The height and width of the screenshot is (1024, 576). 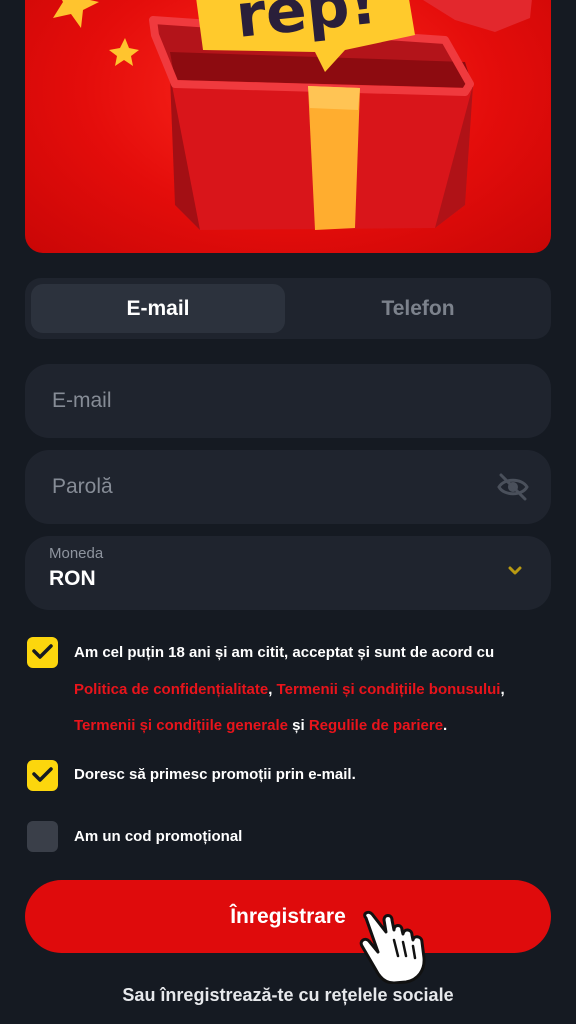 I want to click on privacy-policy-link: Politica de confidențialitate, so click(x=171, y=689).